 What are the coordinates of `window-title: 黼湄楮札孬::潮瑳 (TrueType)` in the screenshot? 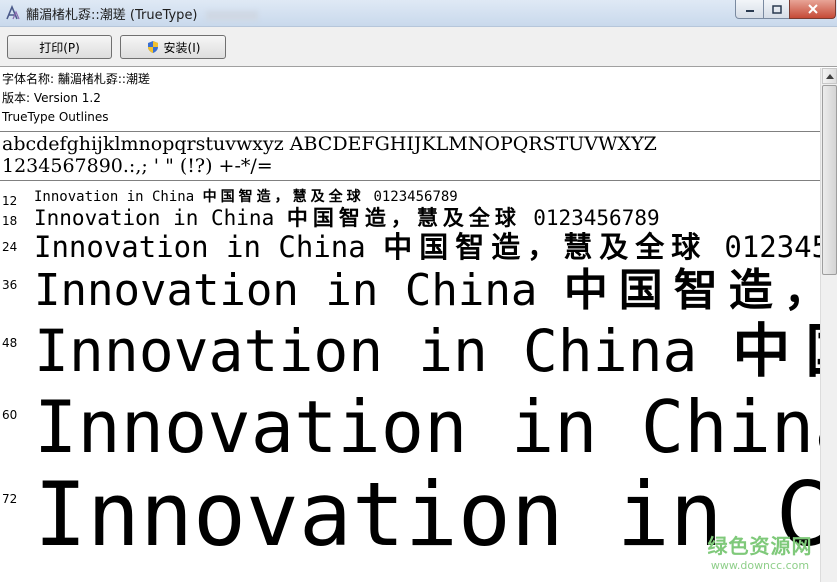 It's located at (142, 13).